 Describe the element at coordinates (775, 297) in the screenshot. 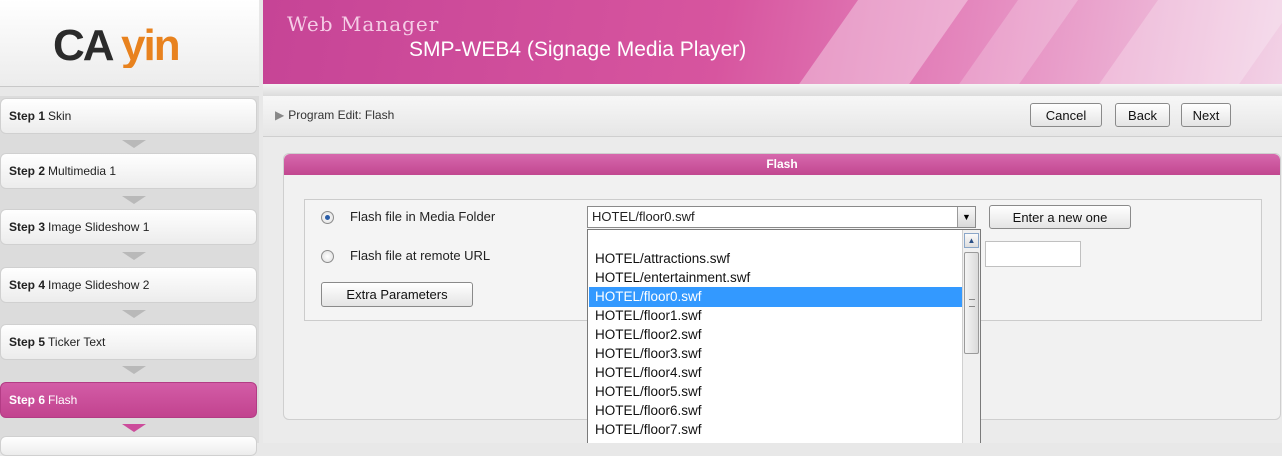

I see `dropdown-option-highlighted: HOTEL/floor0.swf` at that location.